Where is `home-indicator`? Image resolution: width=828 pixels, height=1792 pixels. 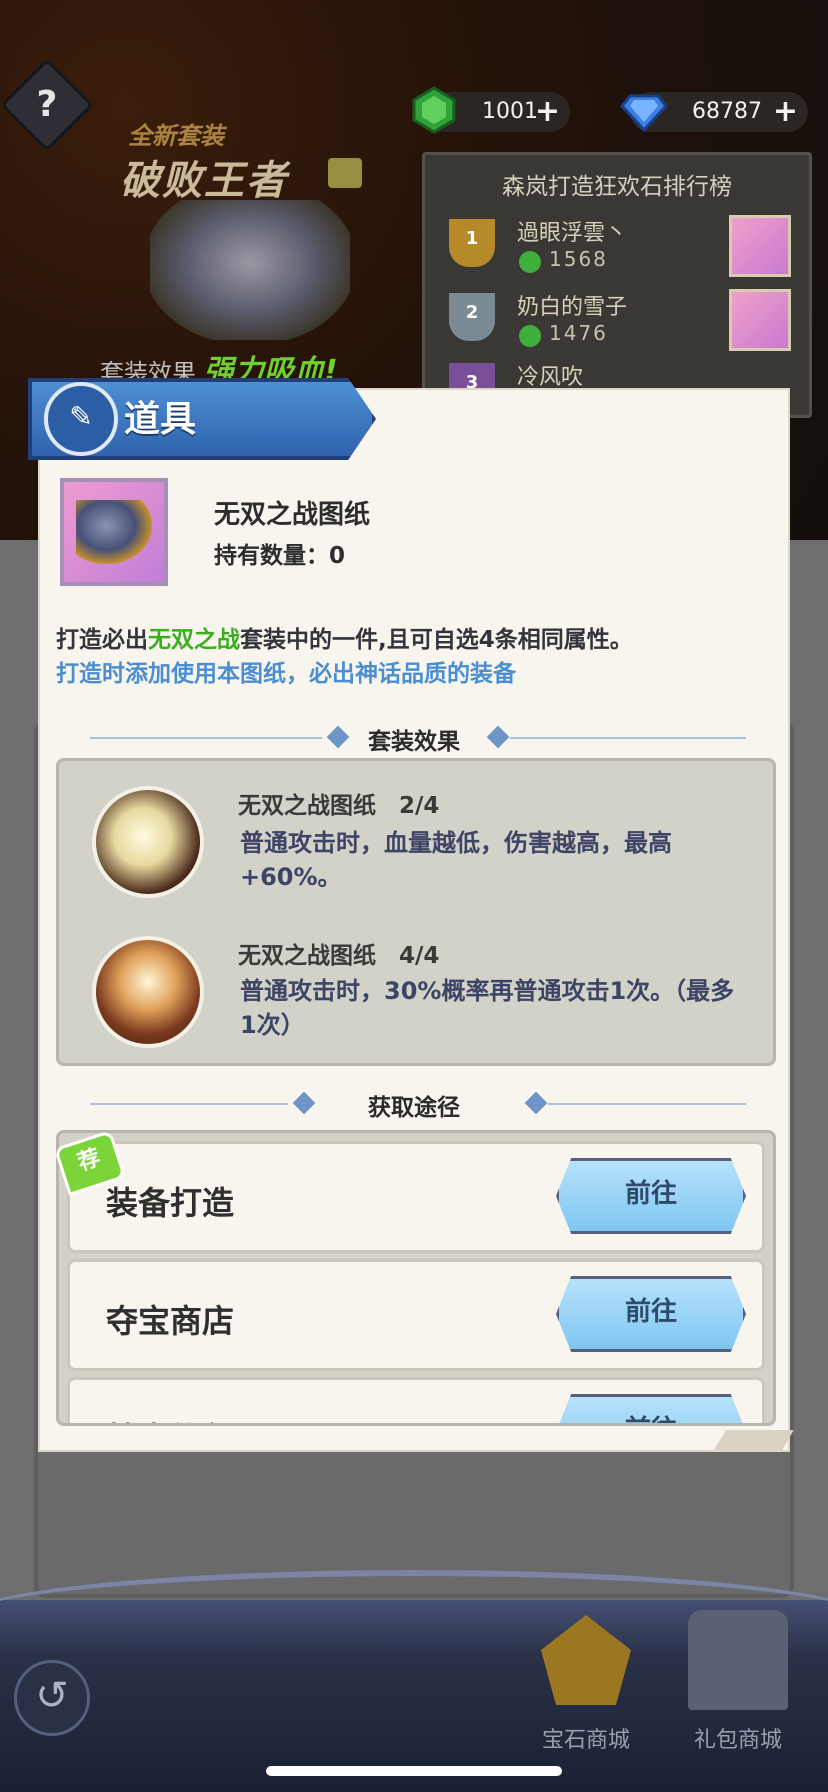 home-indicator is located at coordinates (414, 1771).